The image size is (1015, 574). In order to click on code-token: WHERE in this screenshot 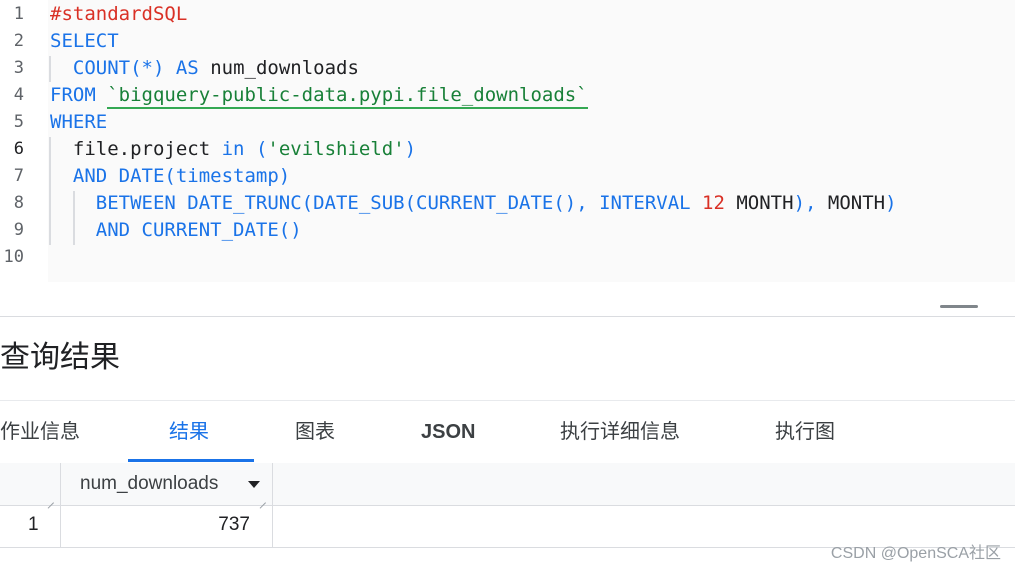, I will do `click(79, 122)`.